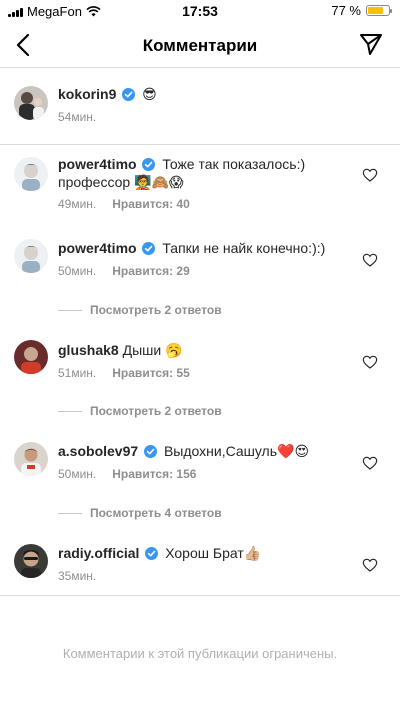 This screenshot has width=400, height=711. I want to click on status-bar: MegaFon 17:53 77 %, so click(200, 11).